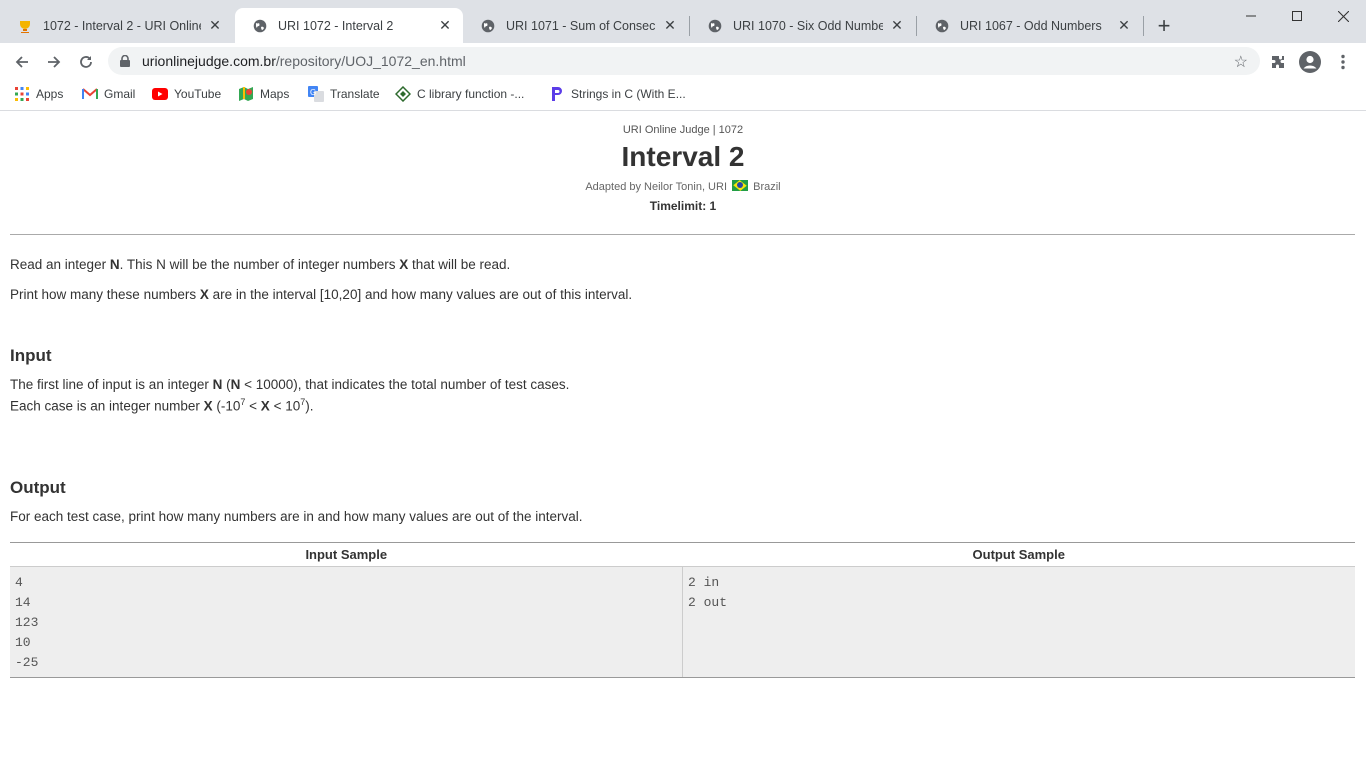  Describe the element at coordinates (126, 61) in the screenshot. I see `lock-icon` at that location.